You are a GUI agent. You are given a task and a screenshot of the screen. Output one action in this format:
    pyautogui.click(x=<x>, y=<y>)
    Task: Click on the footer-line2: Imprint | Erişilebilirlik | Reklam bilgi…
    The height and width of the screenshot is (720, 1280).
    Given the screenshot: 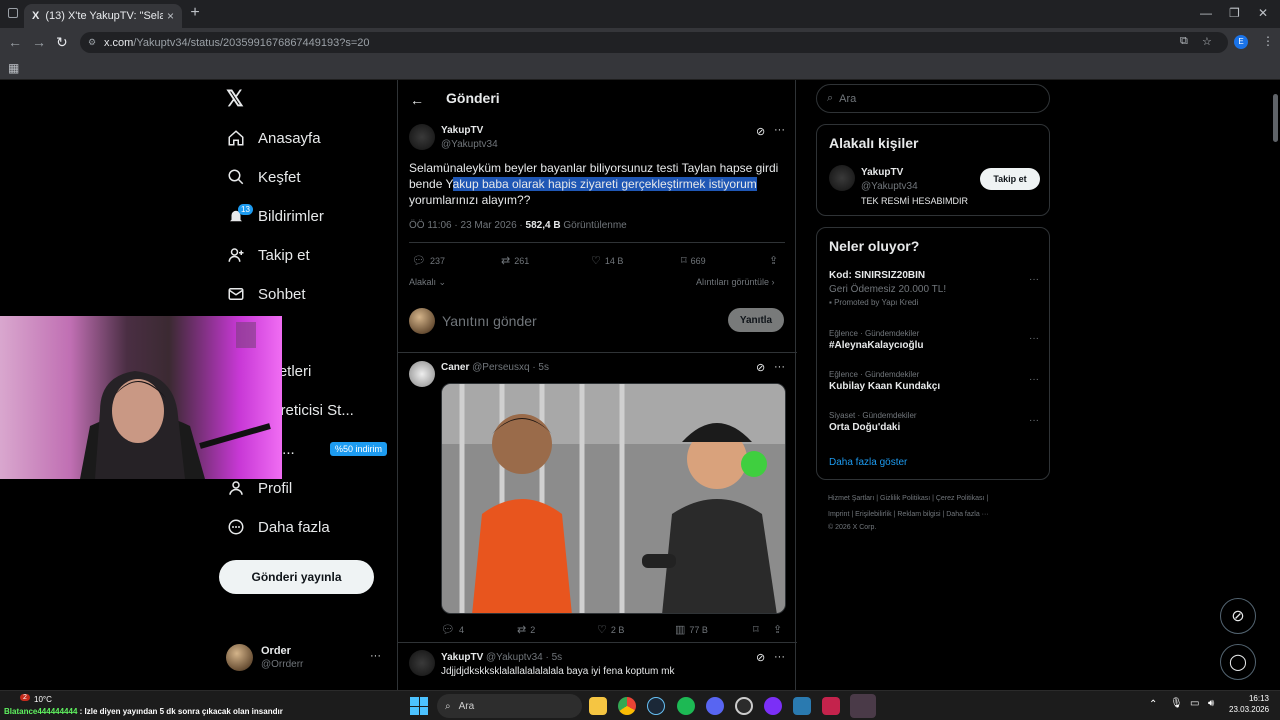 What is the action you would take?
    pyautogui.click(x=938, y=515)
    